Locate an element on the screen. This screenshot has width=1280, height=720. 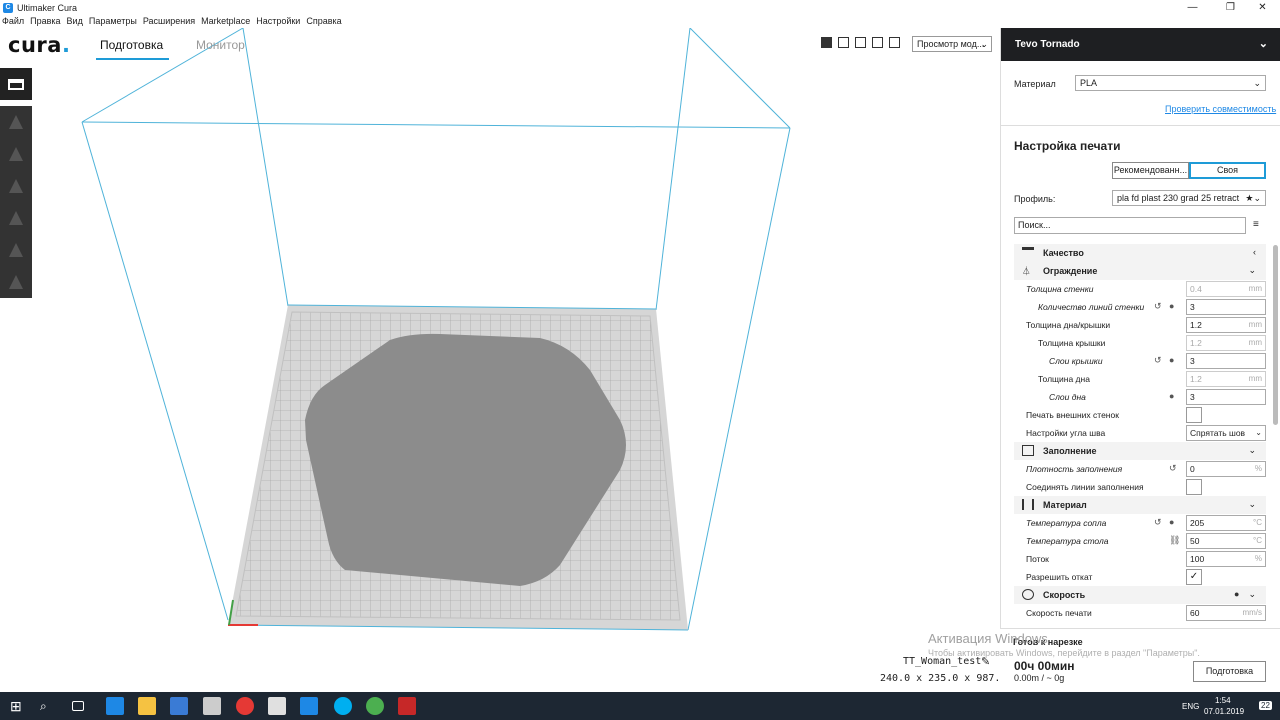
menu-preferences: Настройки is located at coordinates (278, 21).